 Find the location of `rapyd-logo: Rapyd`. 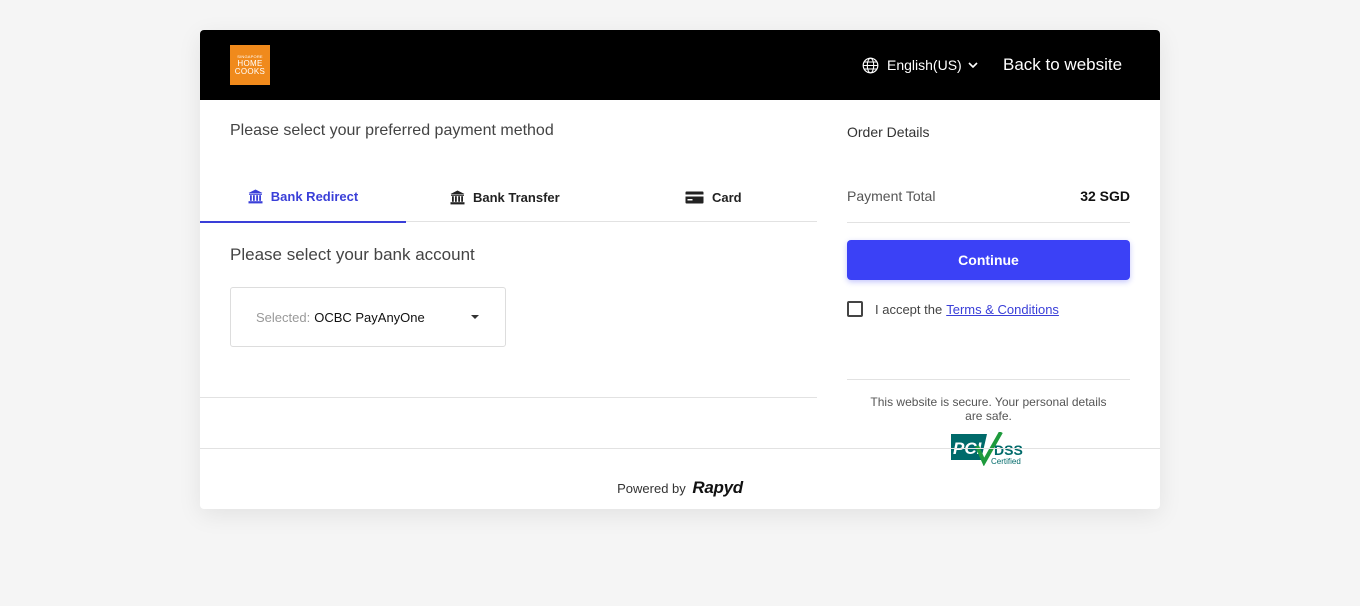

rapyd-logo: Rapyd is located at coordinates (717, 487).